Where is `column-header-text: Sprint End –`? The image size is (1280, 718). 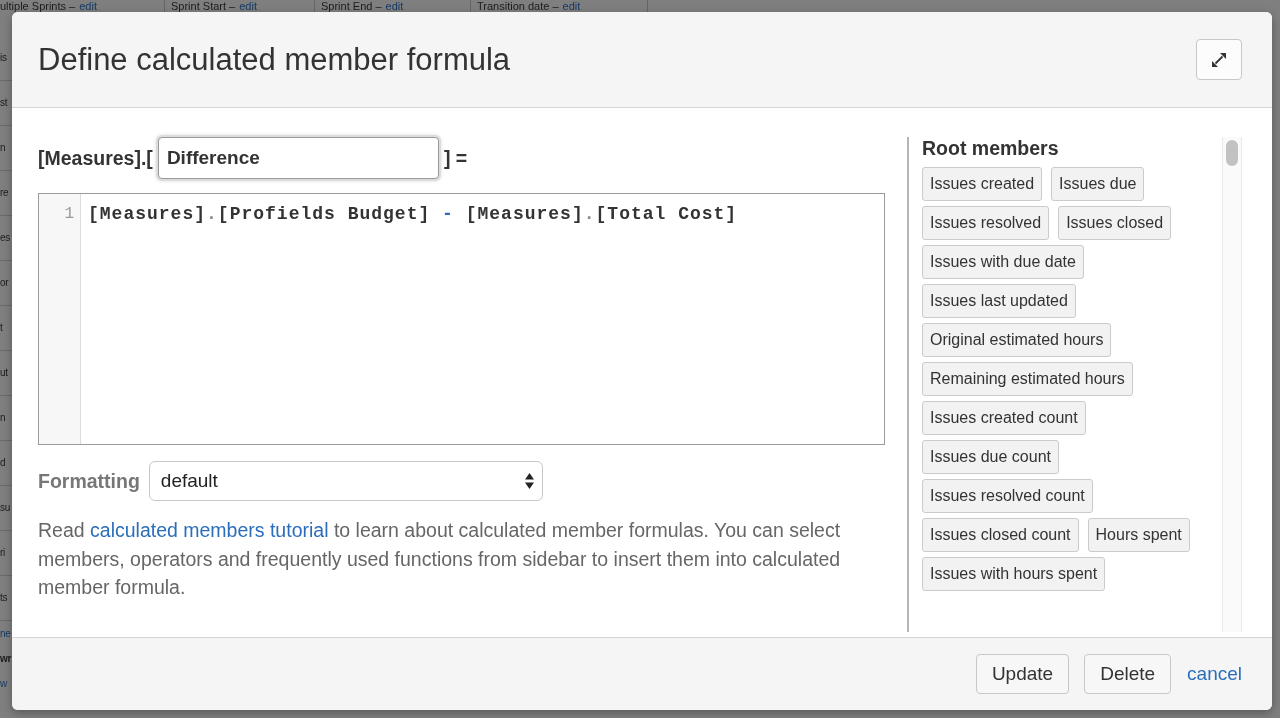
column-header-text: Sprint End – is located at coordinates (351, 6).